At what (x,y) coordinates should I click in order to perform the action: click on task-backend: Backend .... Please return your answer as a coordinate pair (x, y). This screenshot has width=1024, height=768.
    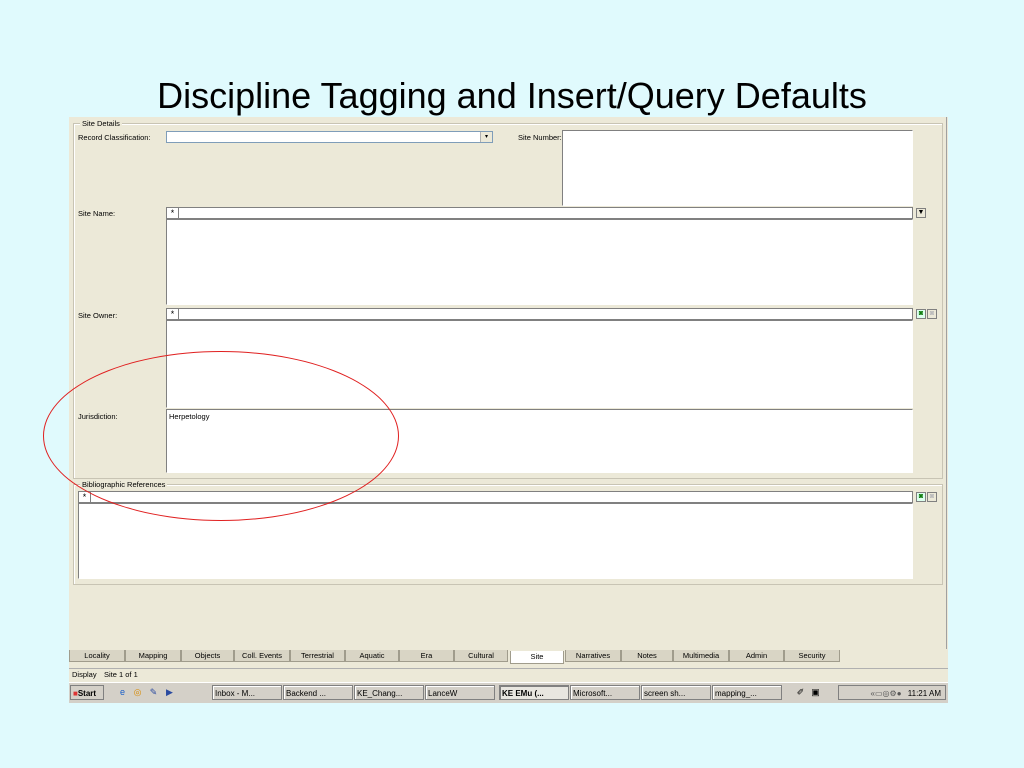
    Looking at the image, I should click on (318, 692).